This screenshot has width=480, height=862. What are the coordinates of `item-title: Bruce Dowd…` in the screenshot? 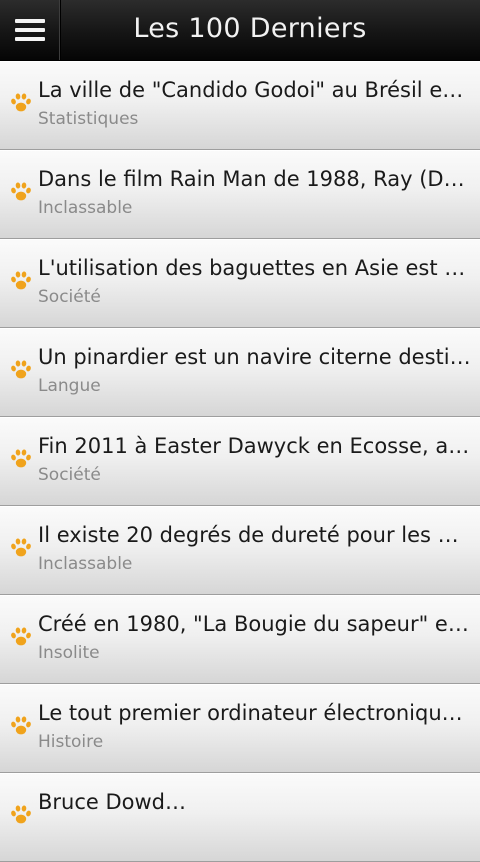 It's located at (112, 802).